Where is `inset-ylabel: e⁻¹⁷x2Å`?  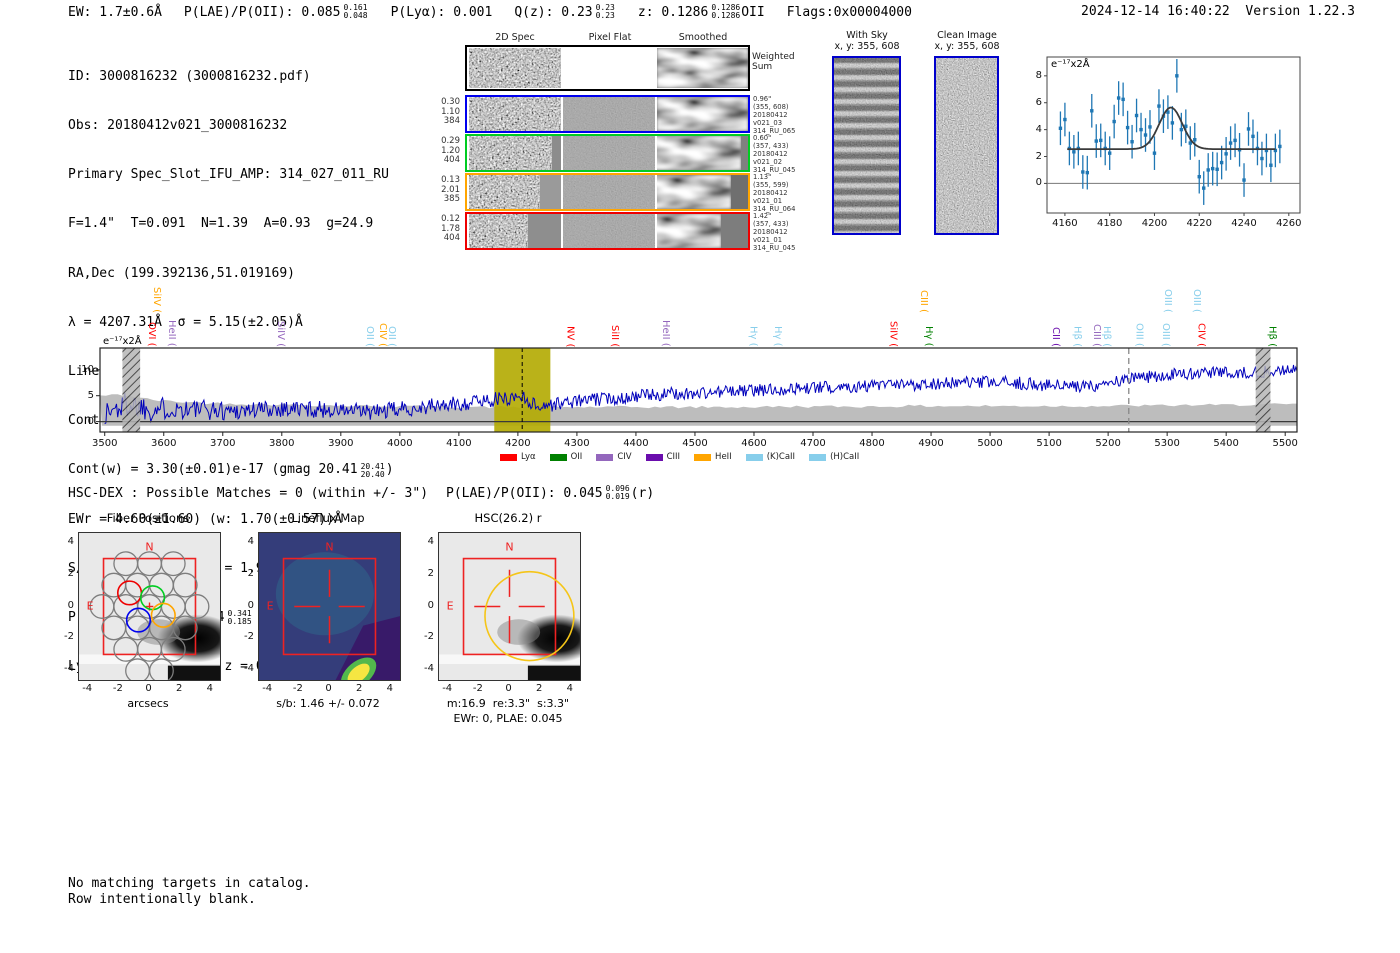 inset-ylabel: e⁻¹⁷x2Å is located at coordinates (1070, 64).